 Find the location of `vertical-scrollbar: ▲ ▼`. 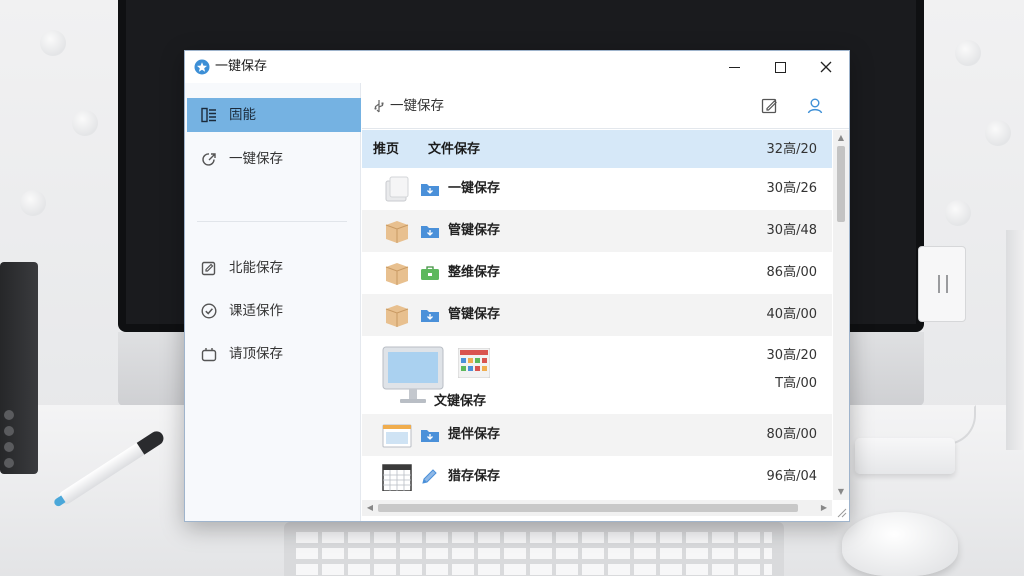

vertical-scrollbar: ▲ ▼ is located at coordinates (841, 315).